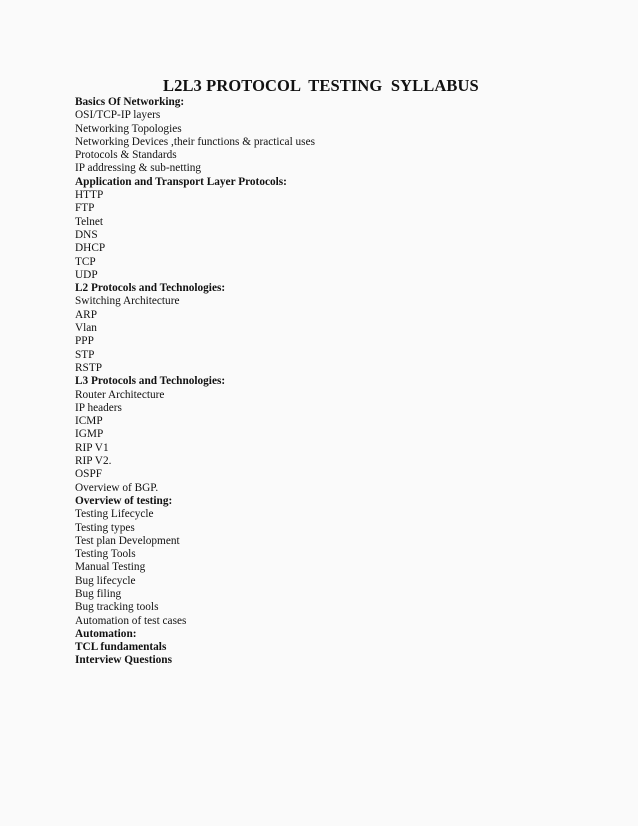 Image resolution: width=638 pixels, height=826 pixels. I want to click on list-item: HTTP, so click(89, 195).